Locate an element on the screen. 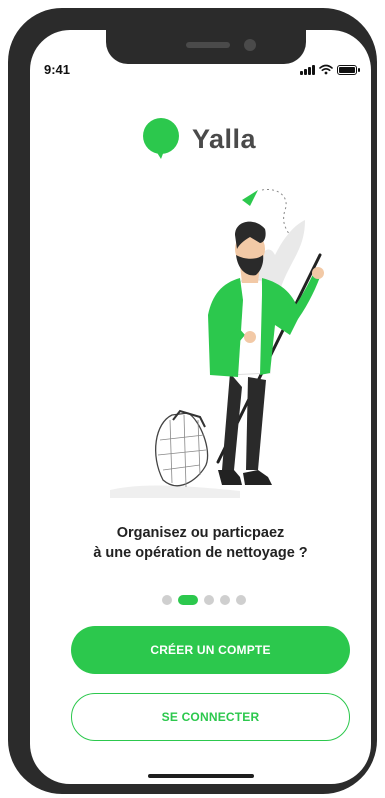  speaker-grille is located at coordinates (208, 45).